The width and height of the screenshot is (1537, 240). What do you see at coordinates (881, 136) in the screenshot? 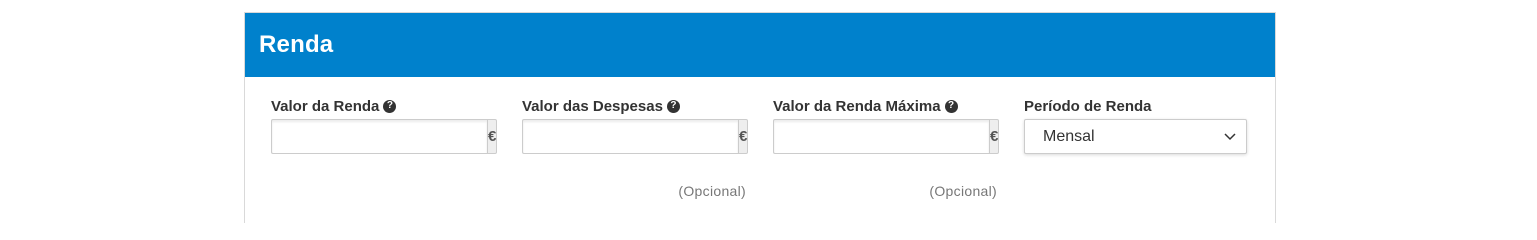
I see `max-rent-value-input` at bounding box center [881, 136].